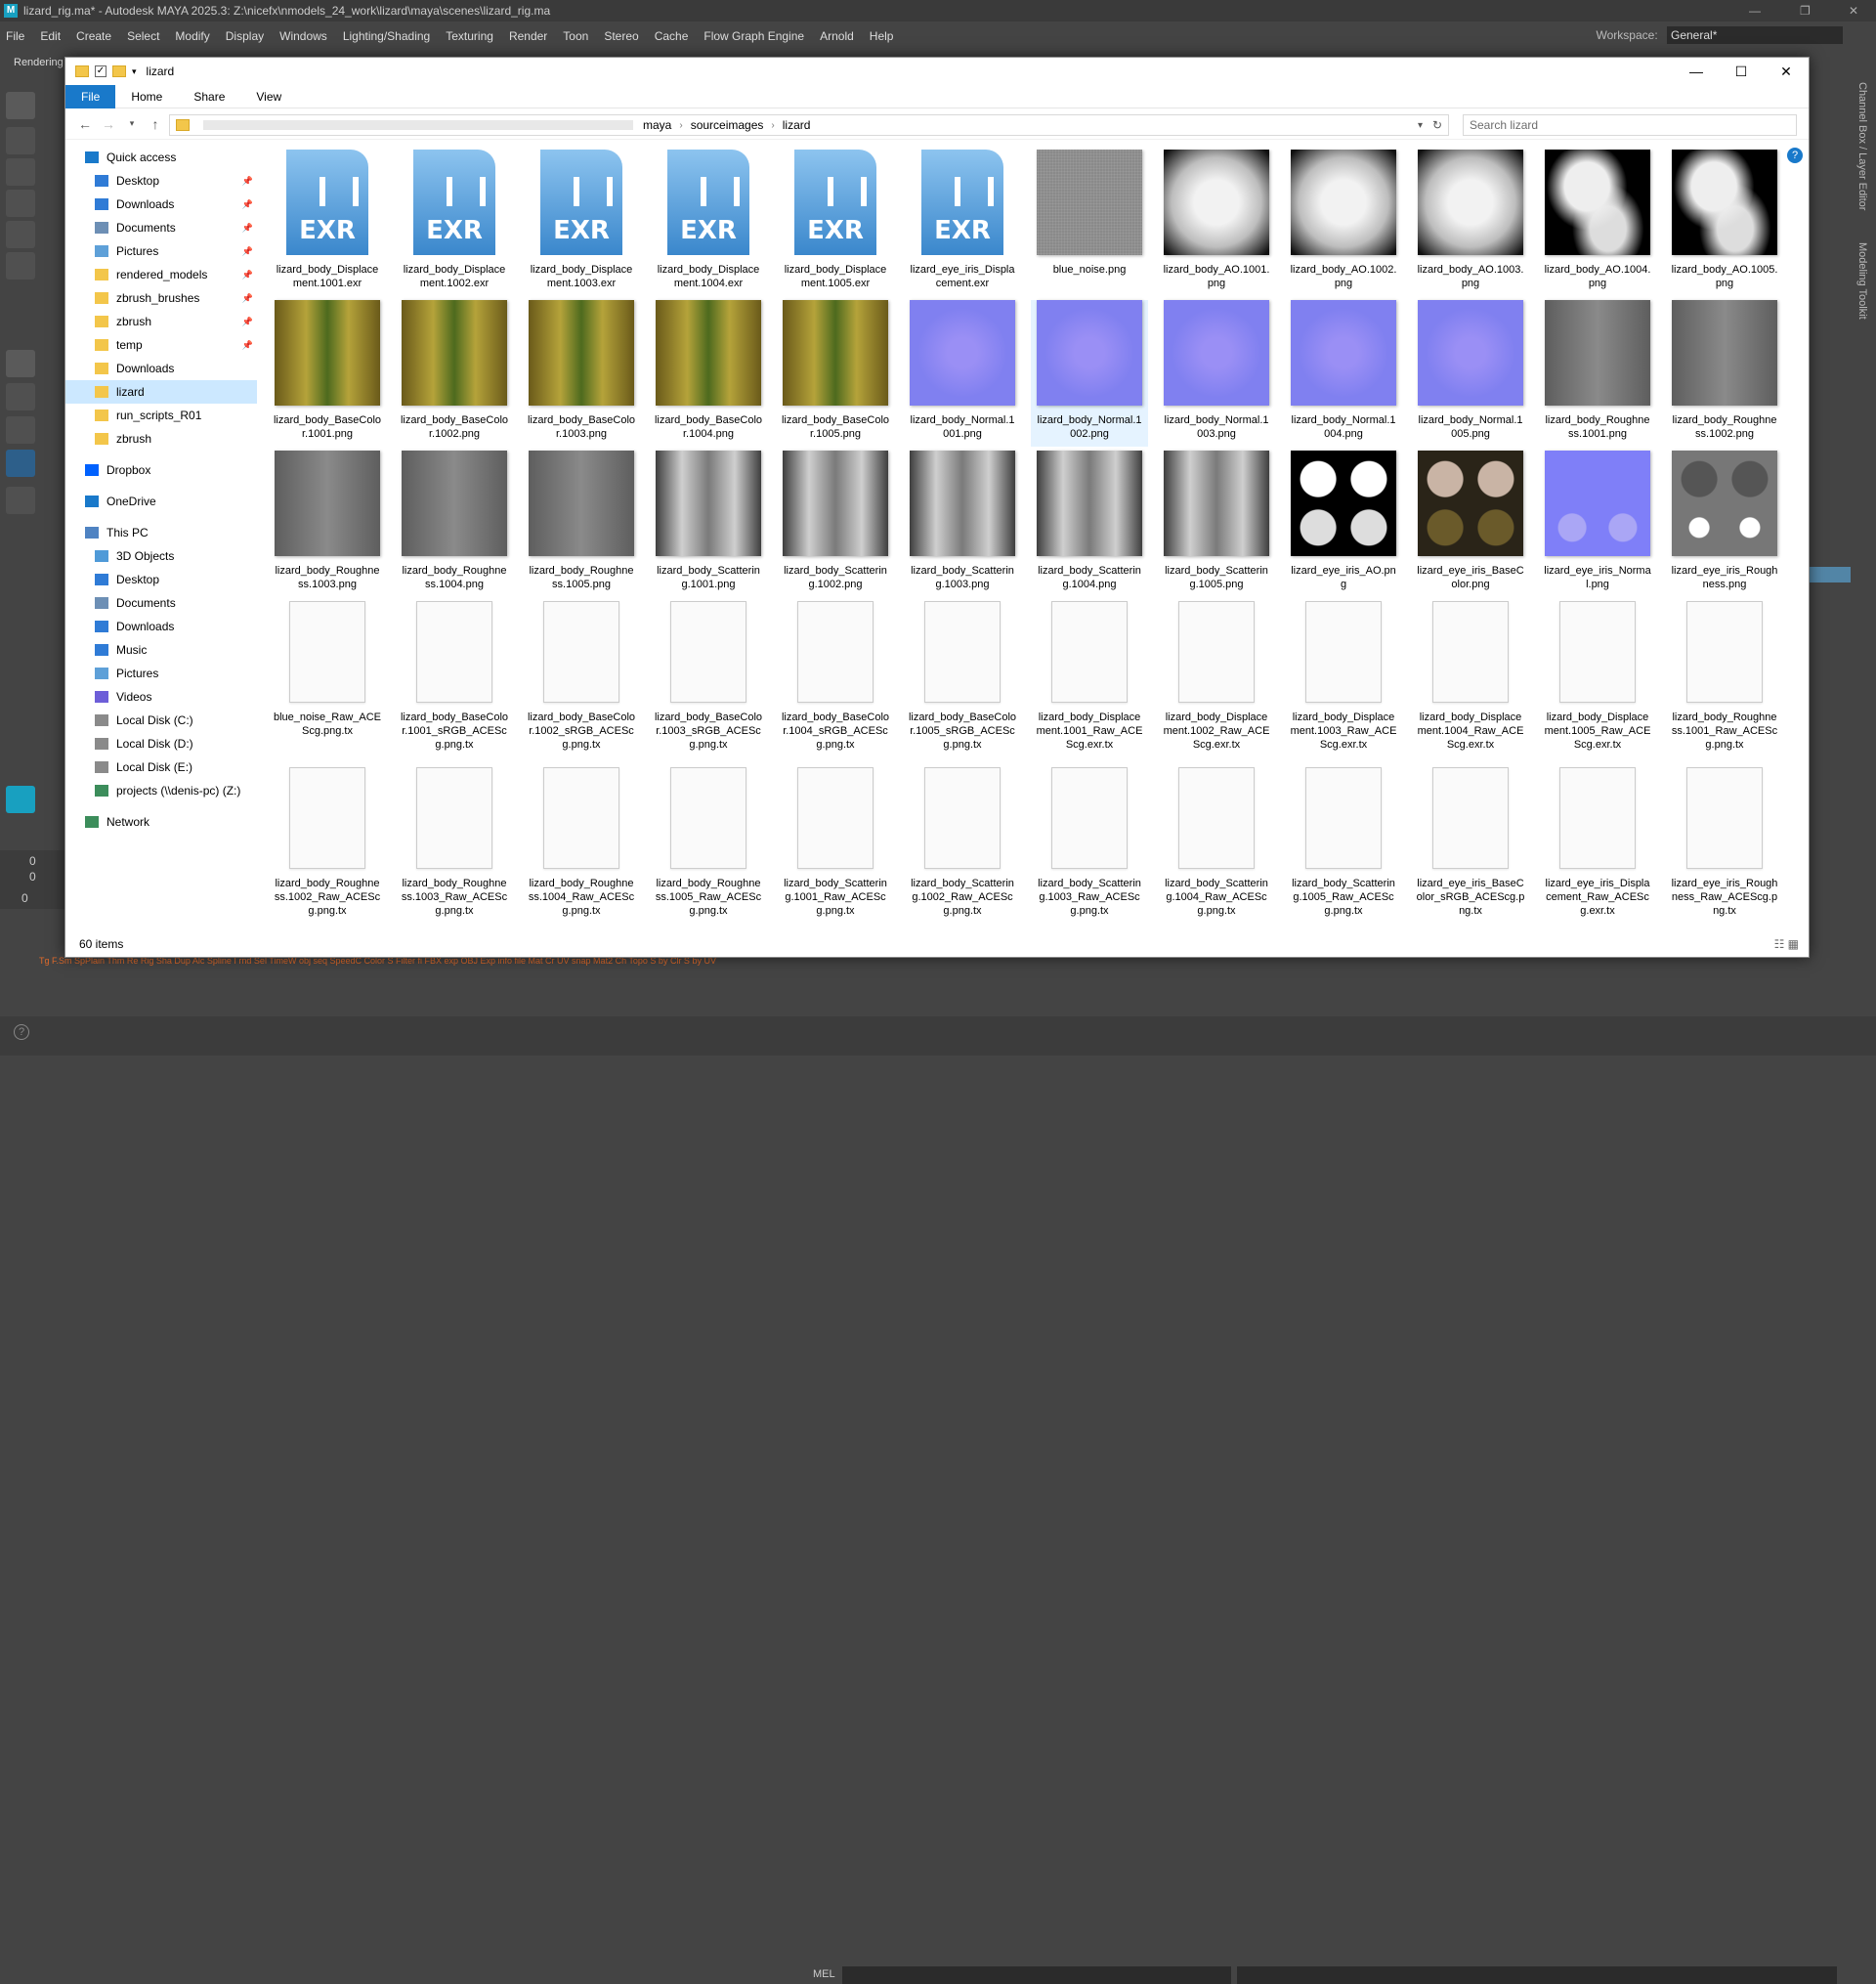  What do you see at coordinates (327, 223) in the screenshot?
I see `file-item: EXR lizard_body_Displacement.1001.exr` at bounding box center [327, 223].